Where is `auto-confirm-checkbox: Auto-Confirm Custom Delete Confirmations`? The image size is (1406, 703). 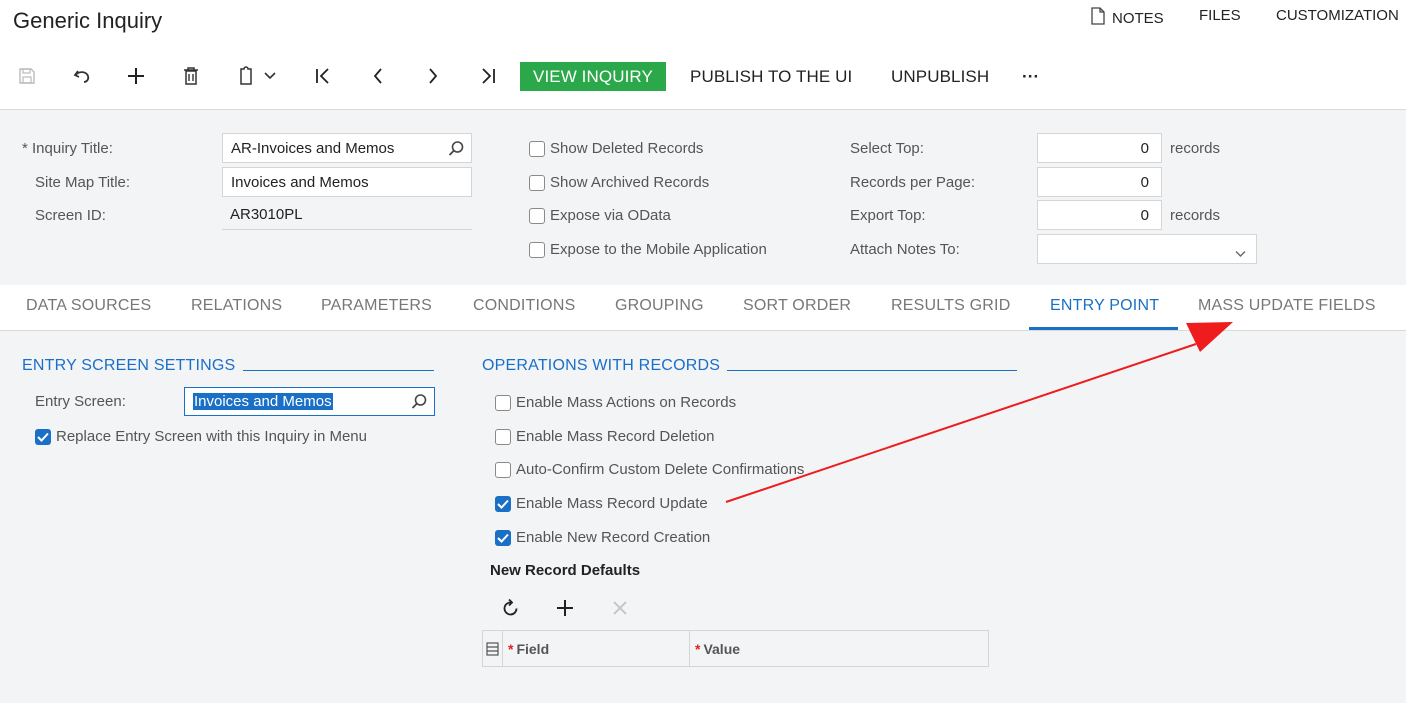 auto-confirm-checkbox: Auto-Confirm Custom Delete Confirmations is located at coordinates (649, 469).